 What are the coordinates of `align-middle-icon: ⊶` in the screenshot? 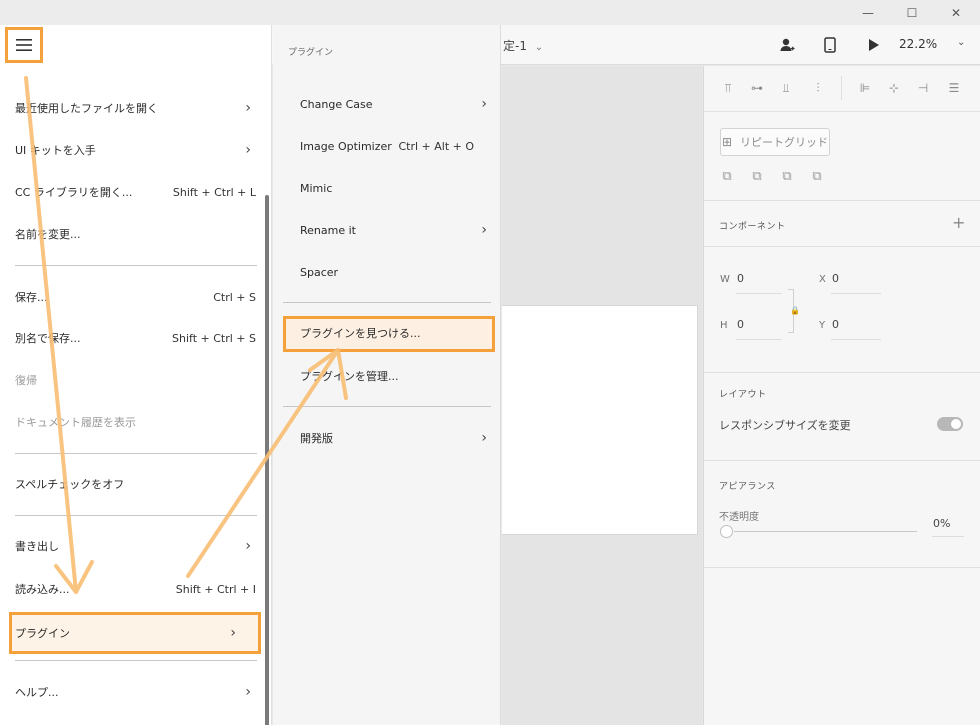 It's located at (757, 88).